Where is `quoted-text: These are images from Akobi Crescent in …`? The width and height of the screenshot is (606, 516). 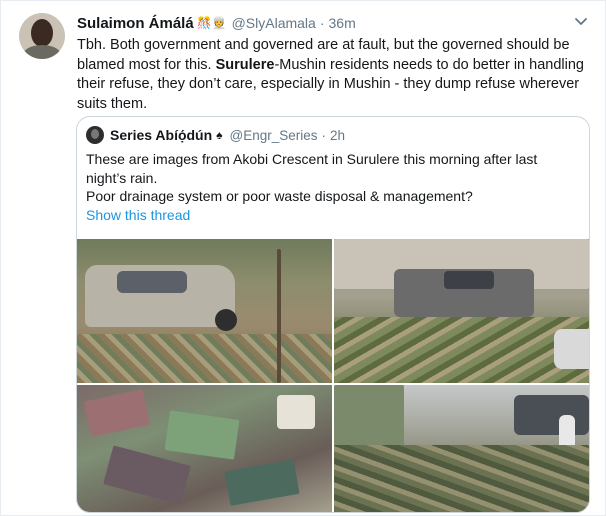 quoted-text: These are images from Akobi Crescent in … is located at coordinates (333, 178).